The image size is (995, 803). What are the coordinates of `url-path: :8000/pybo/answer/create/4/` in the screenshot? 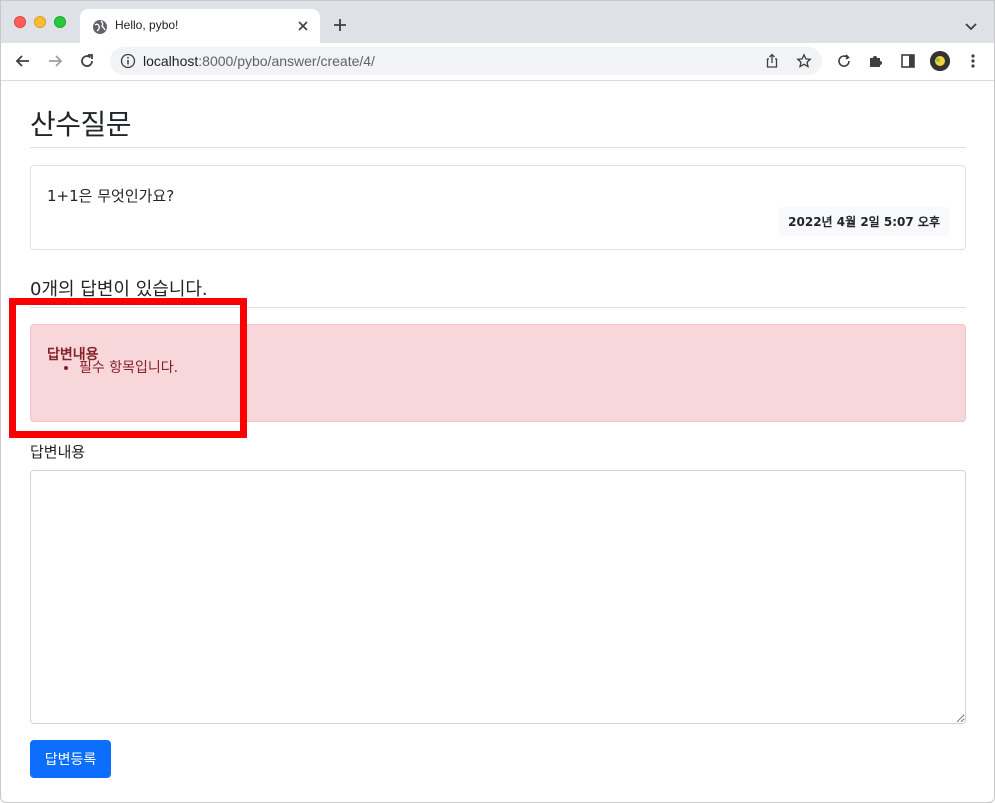 It's located at (286, 61).